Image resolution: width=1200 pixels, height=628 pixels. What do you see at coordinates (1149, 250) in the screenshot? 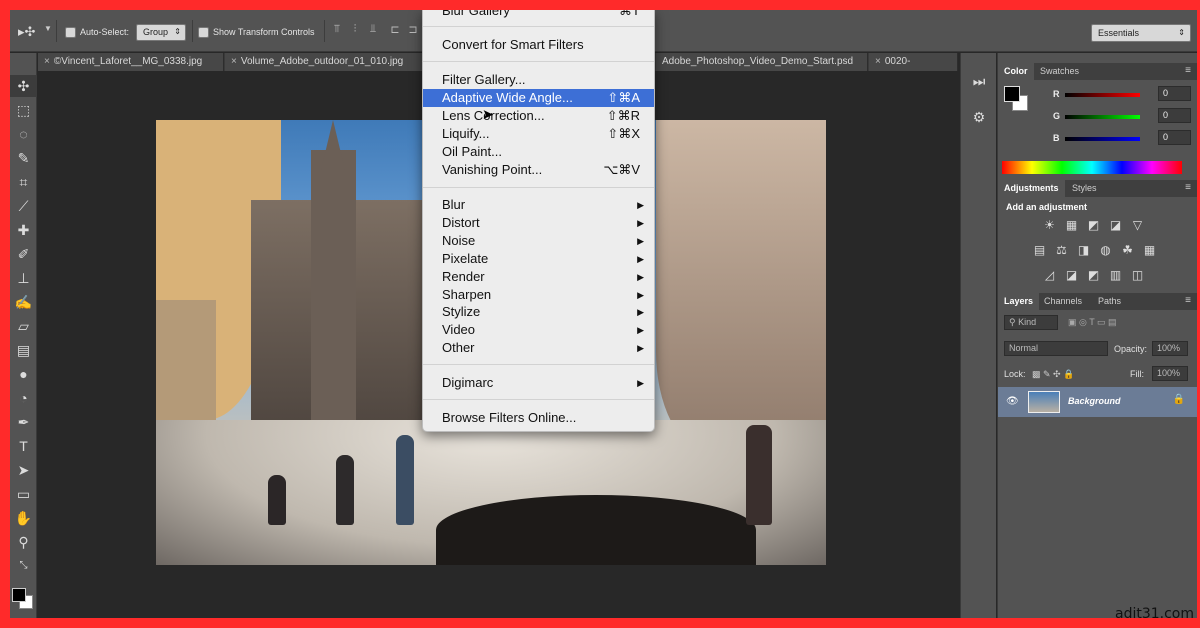
I see `color-lookup-icon: ▦` at bounding box center [1149, 250].